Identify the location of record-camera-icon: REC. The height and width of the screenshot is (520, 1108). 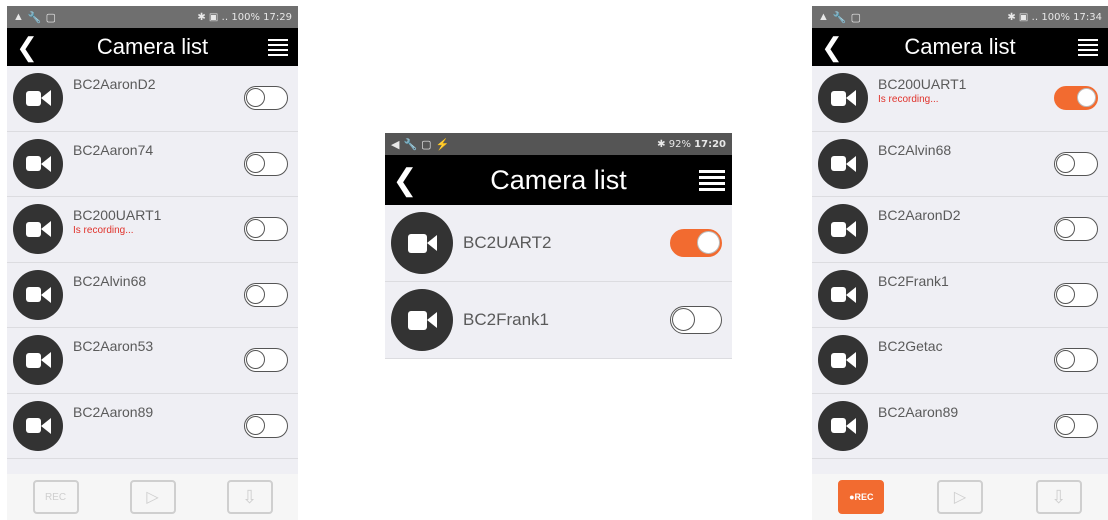
(55, 497).